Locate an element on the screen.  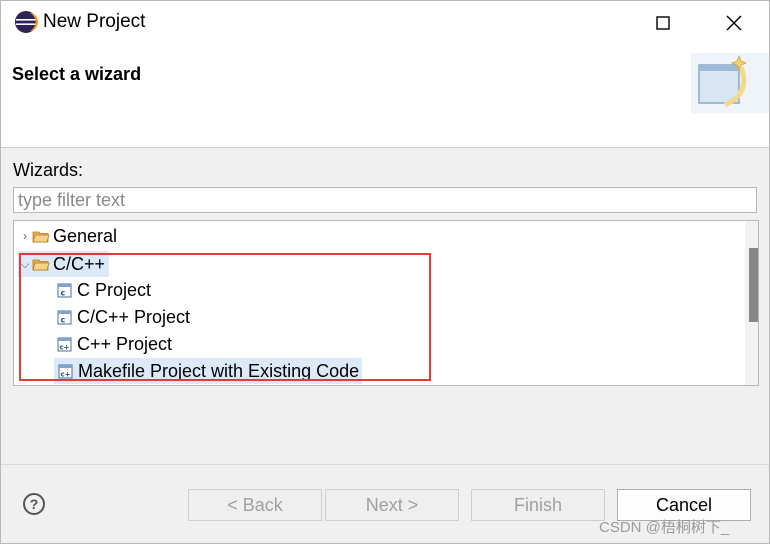
chevron-down-icon: ⌵ is located at coordinates (25, 264).